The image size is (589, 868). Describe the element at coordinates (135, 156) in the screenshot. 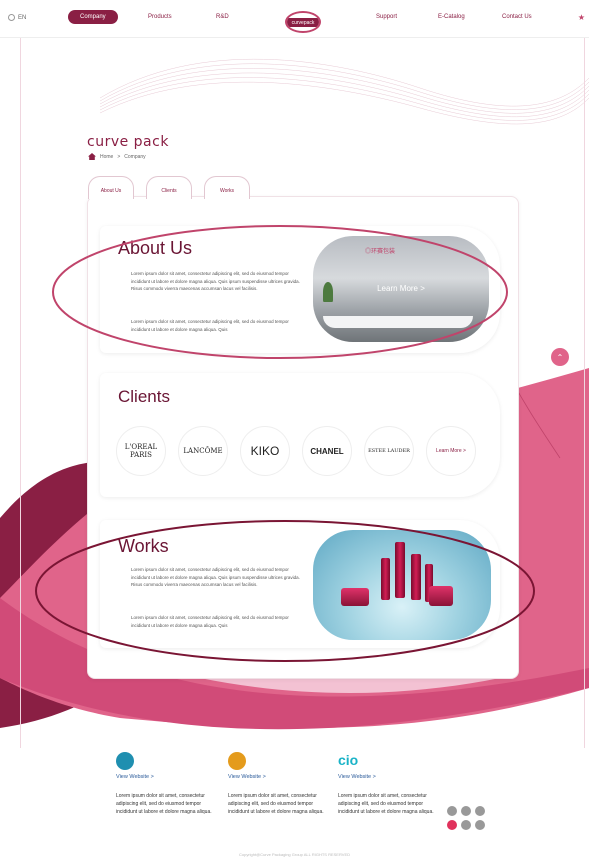

I see `breadcrumb-current: Company` at that location.